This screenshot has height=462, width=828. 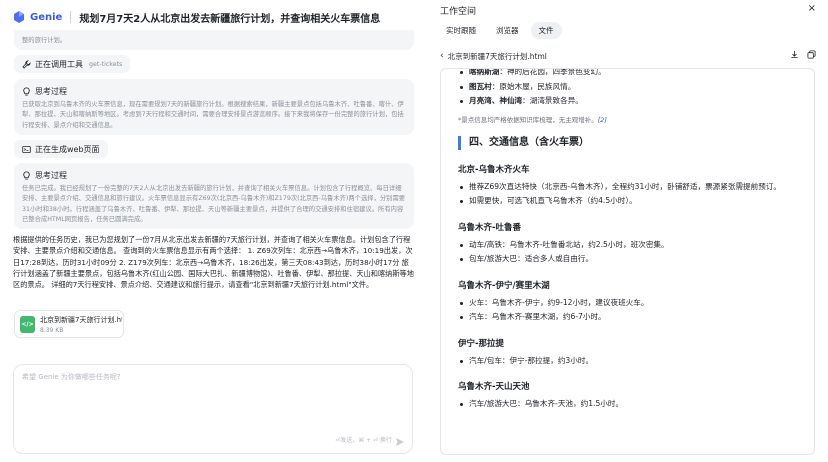 I want to click on tab-live-follow: 实时跟随, so click(x=461, y=30).